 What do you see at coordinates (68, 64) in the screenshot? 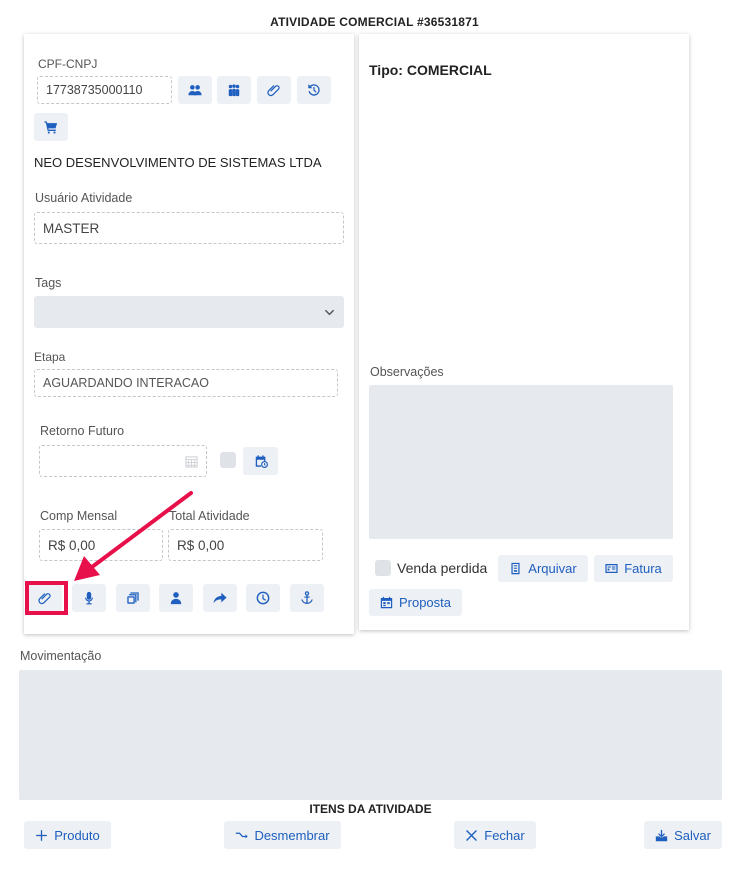
I see `cpf-label: CPF-CNPJ` at bounding box center [68, 64].